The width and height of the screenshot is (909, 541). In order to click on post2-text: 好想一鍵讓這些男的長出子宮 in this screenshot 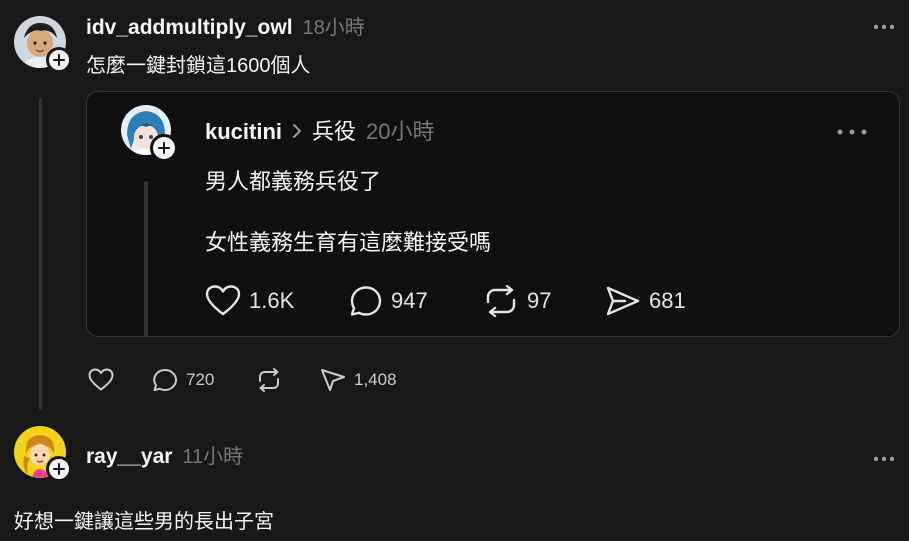, I will do `click(144, 522)`.